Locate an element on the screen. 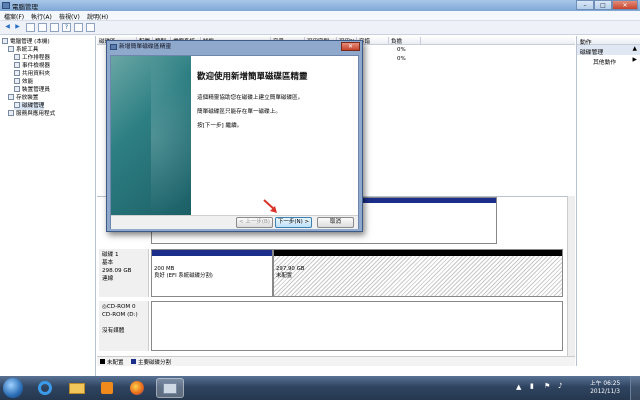 This screenshot has height=400, width=640. disk-1-size: 298.09 GB is located at coordinates (117, 271).